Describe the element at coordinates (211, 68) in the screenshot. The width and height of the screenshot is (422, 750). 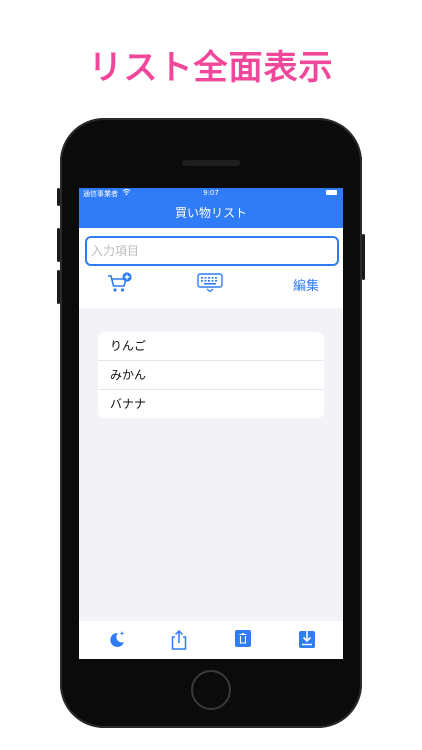
I see `promo-title: リスト全面表示` at that location.